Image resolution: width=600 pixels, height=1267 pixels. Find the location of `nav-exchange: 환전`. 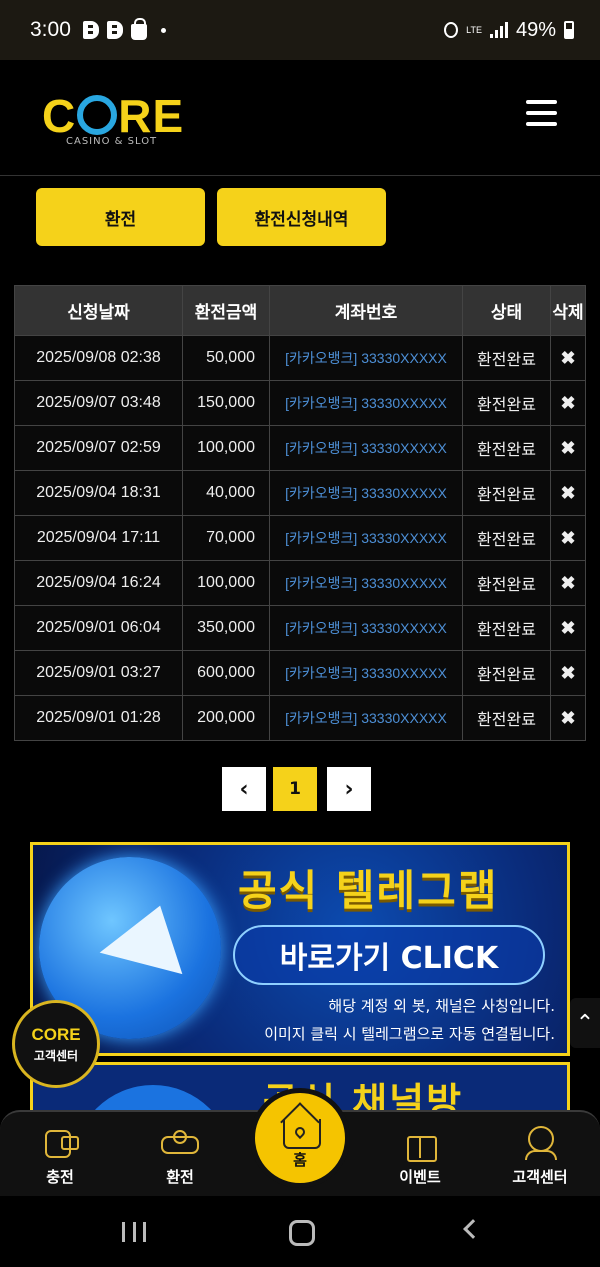

nav-exchange: 환전 is located at coordinates (180, 1156).